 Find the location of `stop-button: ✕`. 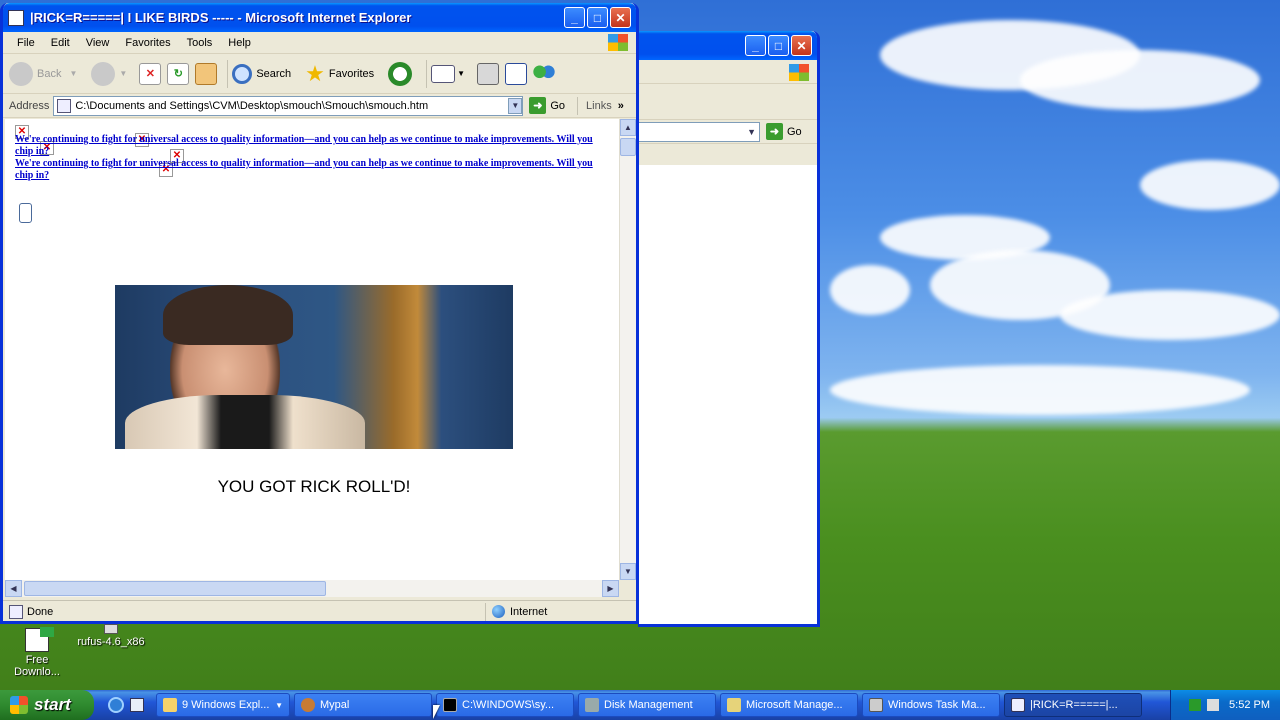

stop-button: ✕ is located at coordinates (150, 73).